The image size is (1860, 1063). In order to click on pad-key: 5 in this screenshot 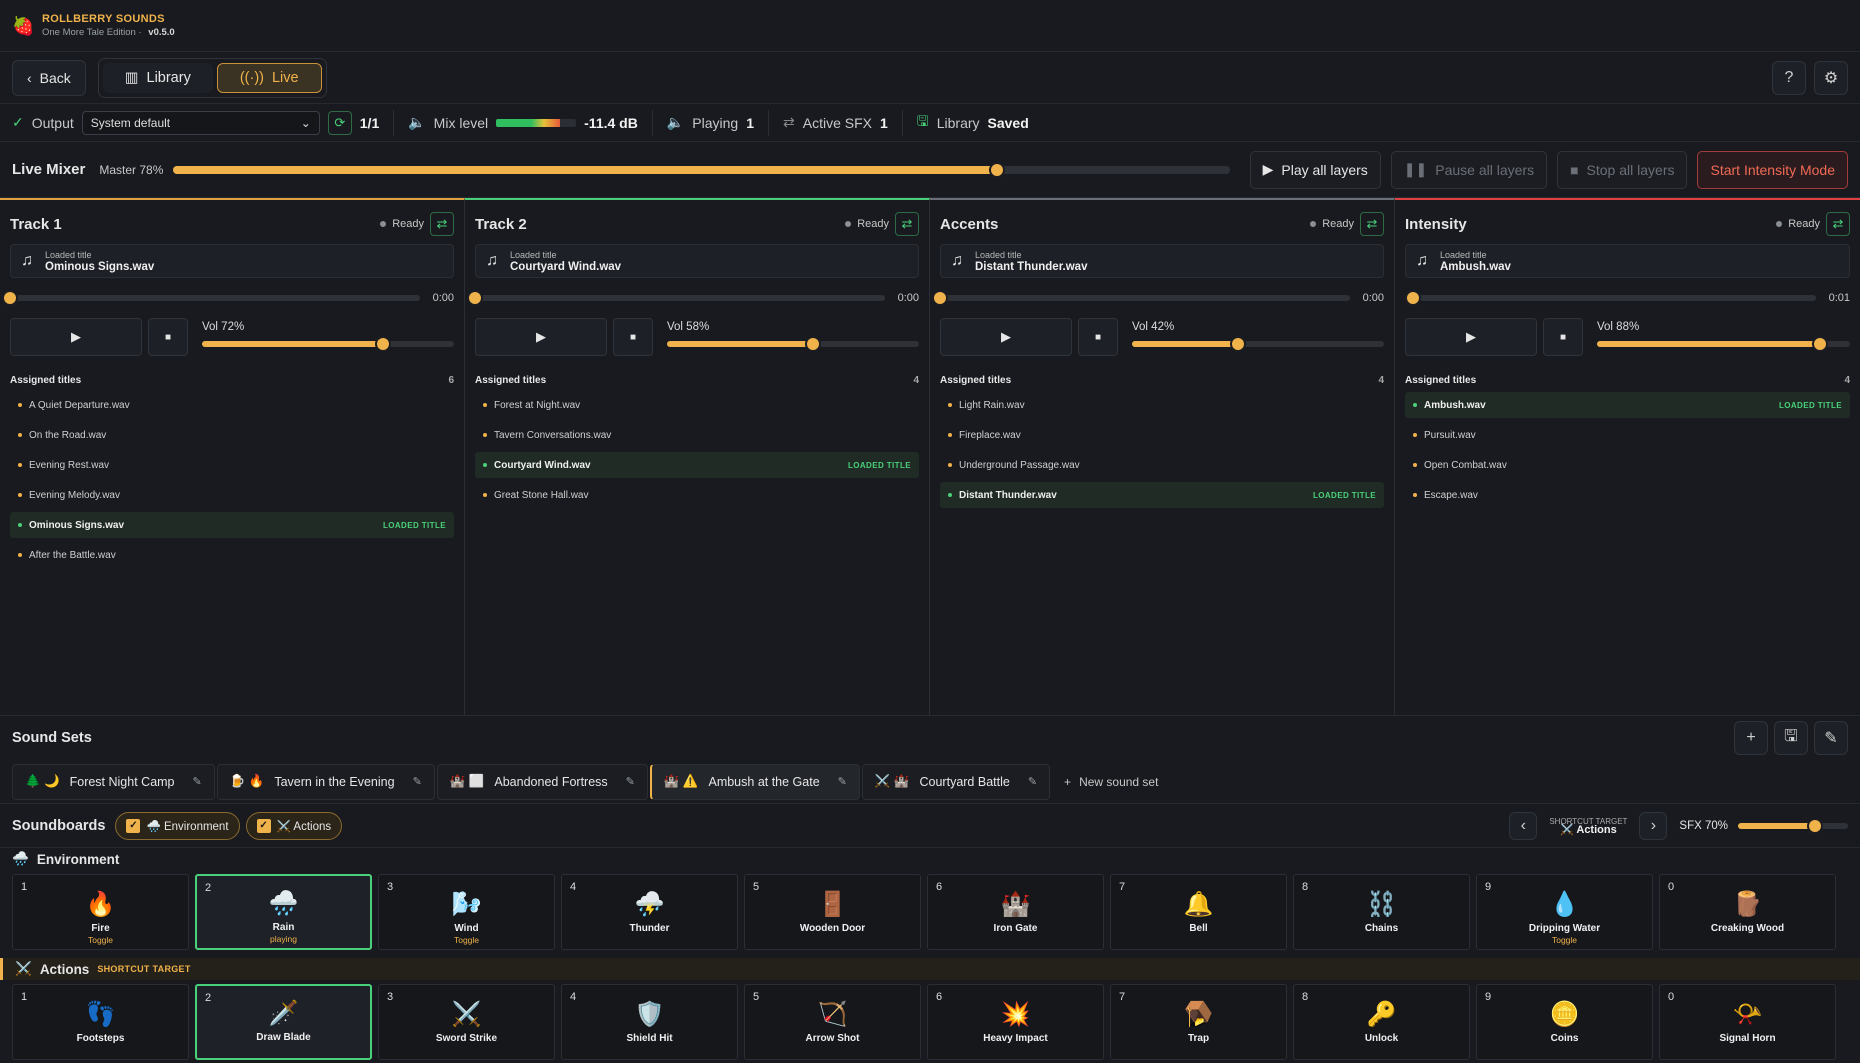, I will do `click(756, 887)`.